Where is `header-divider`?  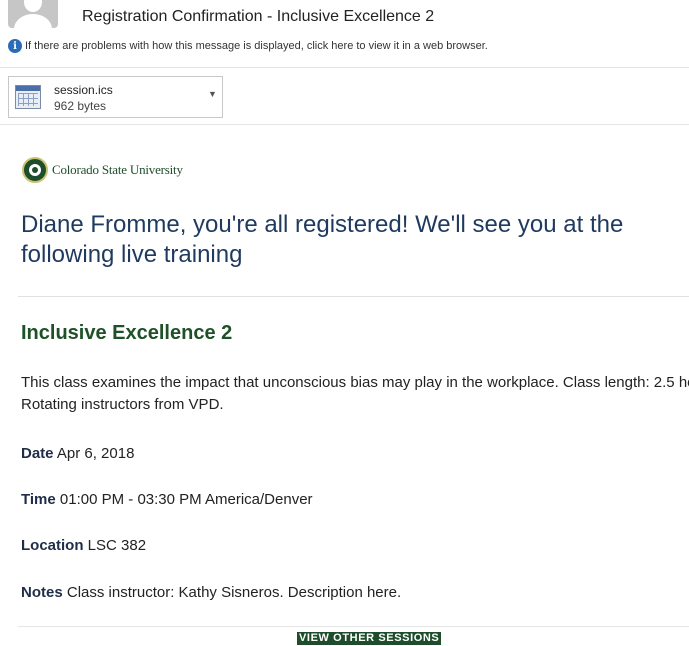
header-divider is located at coordinates (344, 67).